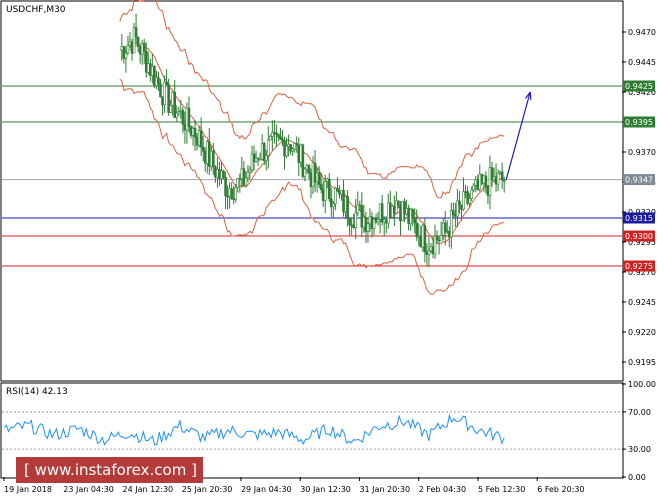 The width and height of the screenshot is (664, 498). What do you see at coordinates (560, 489) in the screenshot?
I see `time-tick-label-9: 6 Feb 20:30` at bounding box center [560, 489].